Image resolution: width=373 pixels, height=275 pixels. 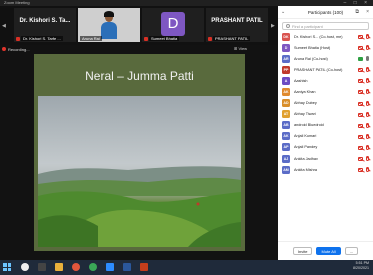 What do you see at coordinates (76, 267) in the screenshot?
I see `firefox-icon` at bounding box center [76, 267].